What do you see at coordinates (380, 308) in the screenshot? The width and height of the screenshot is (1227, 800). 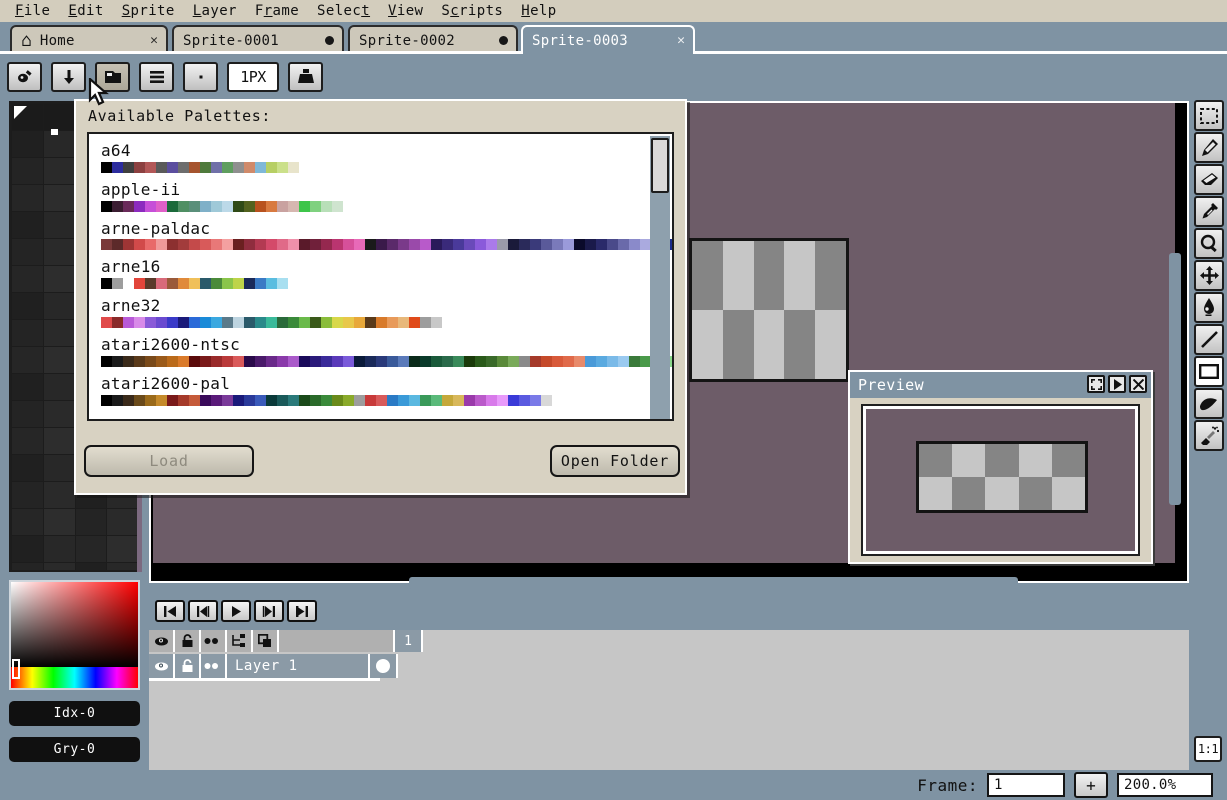 I see `palette-list-item: arne32` at bounding box center [380, 308].